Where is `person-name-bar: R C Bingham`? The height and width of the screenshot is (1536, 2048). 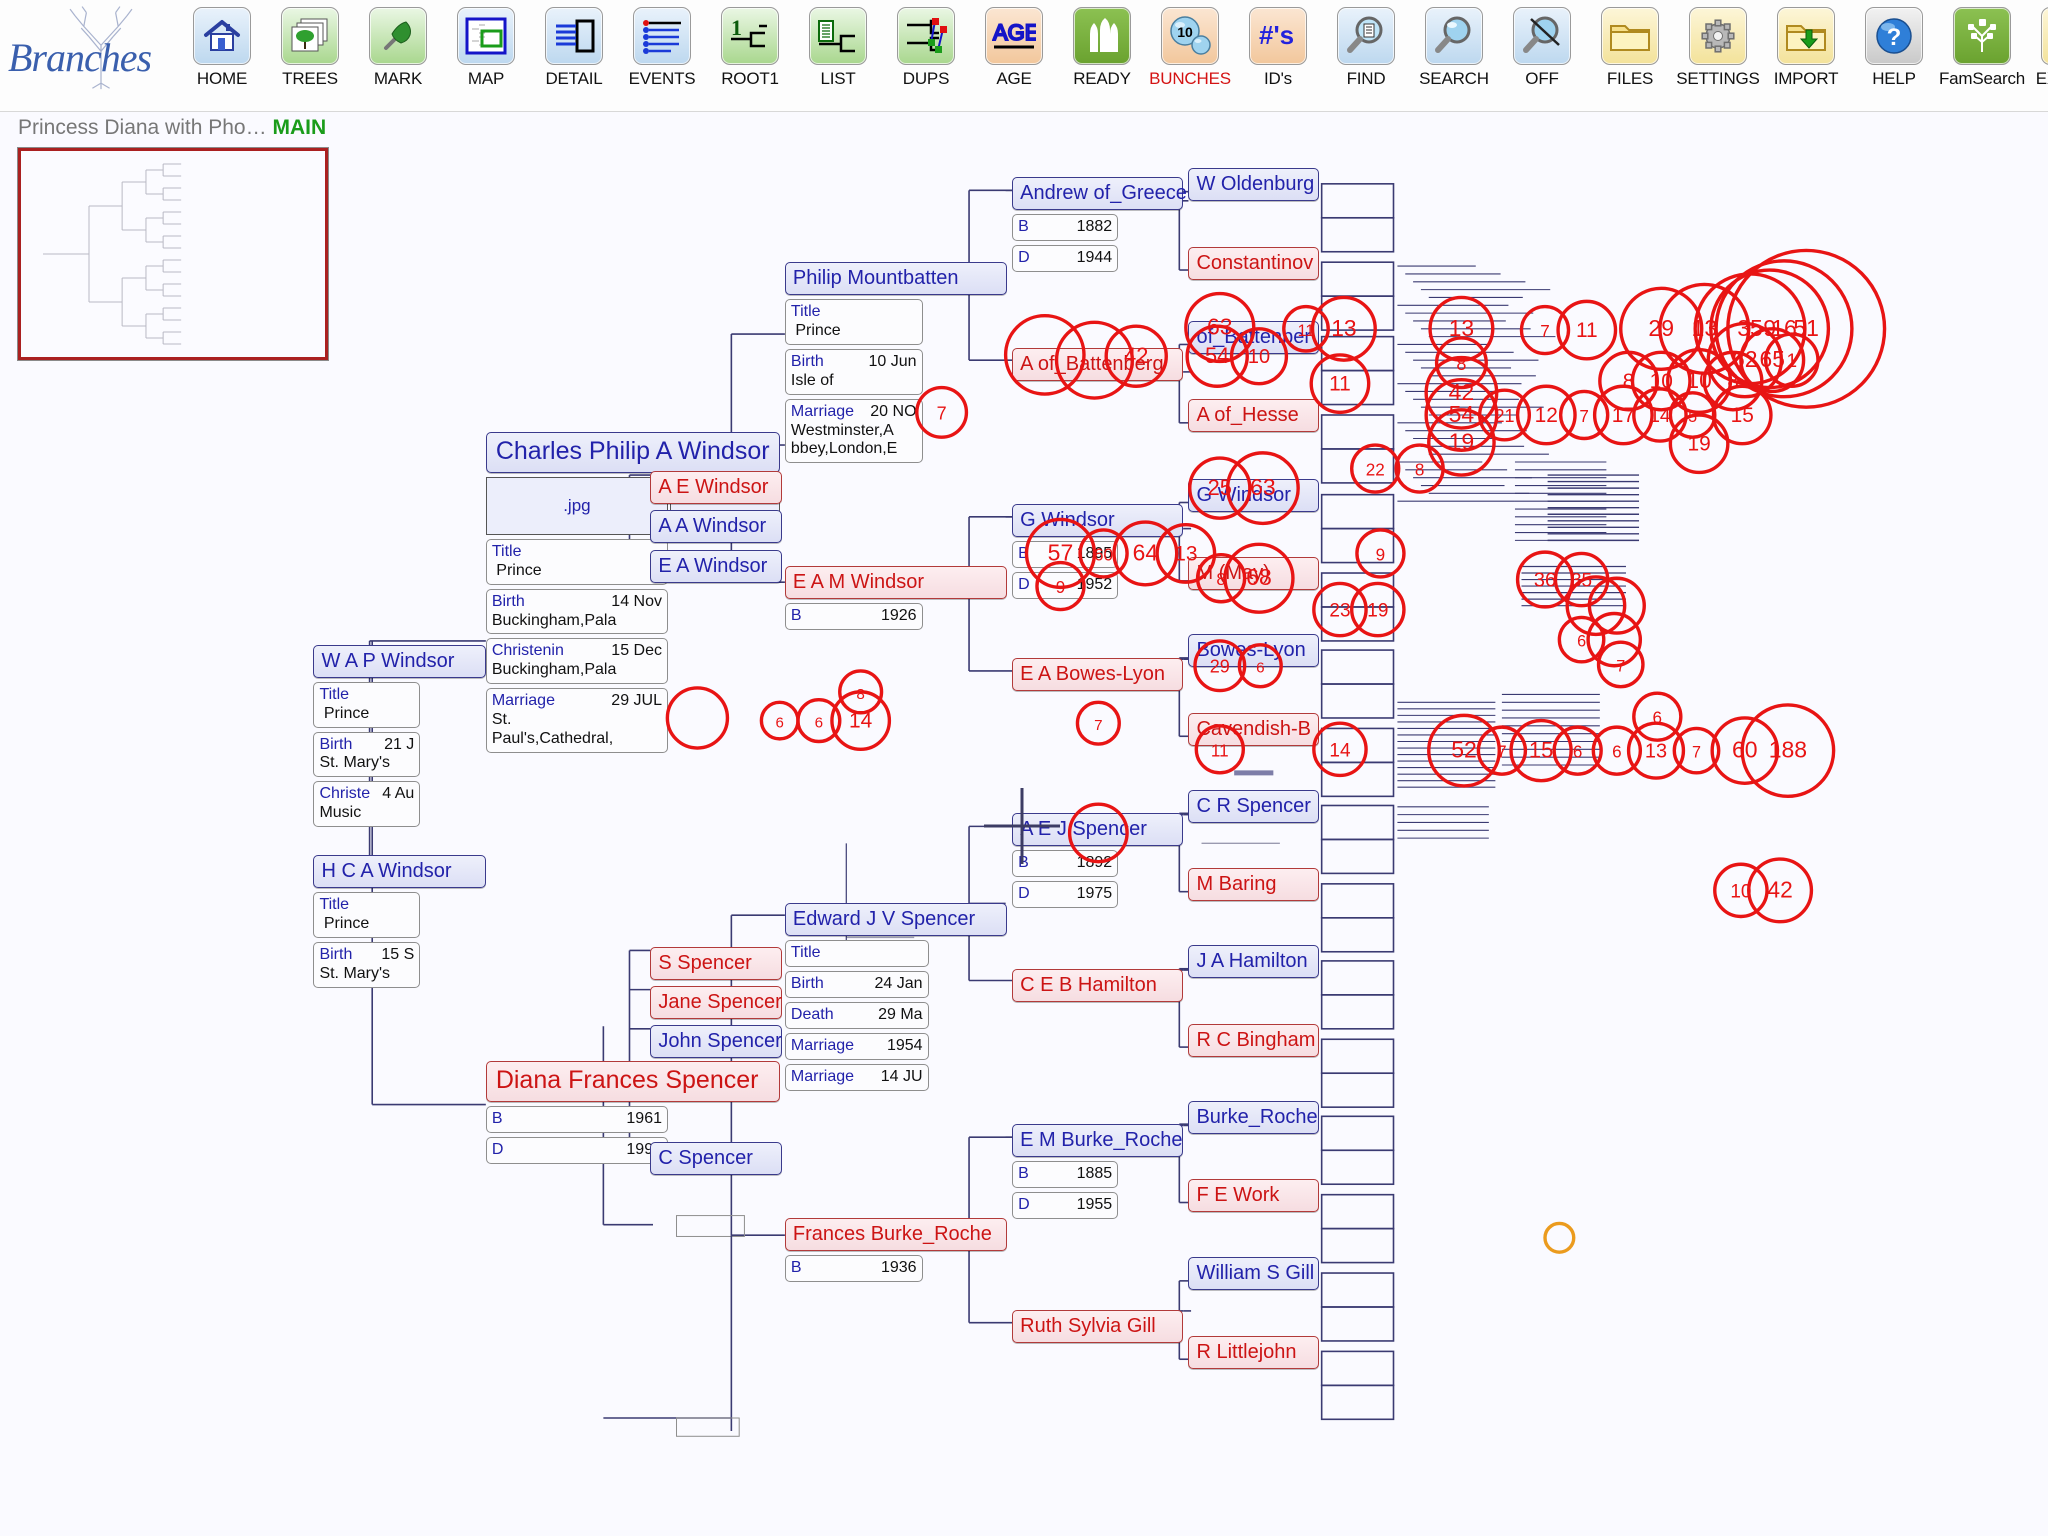 person-name-bar: R C Bingham is located at coordinates (1254, 1040).